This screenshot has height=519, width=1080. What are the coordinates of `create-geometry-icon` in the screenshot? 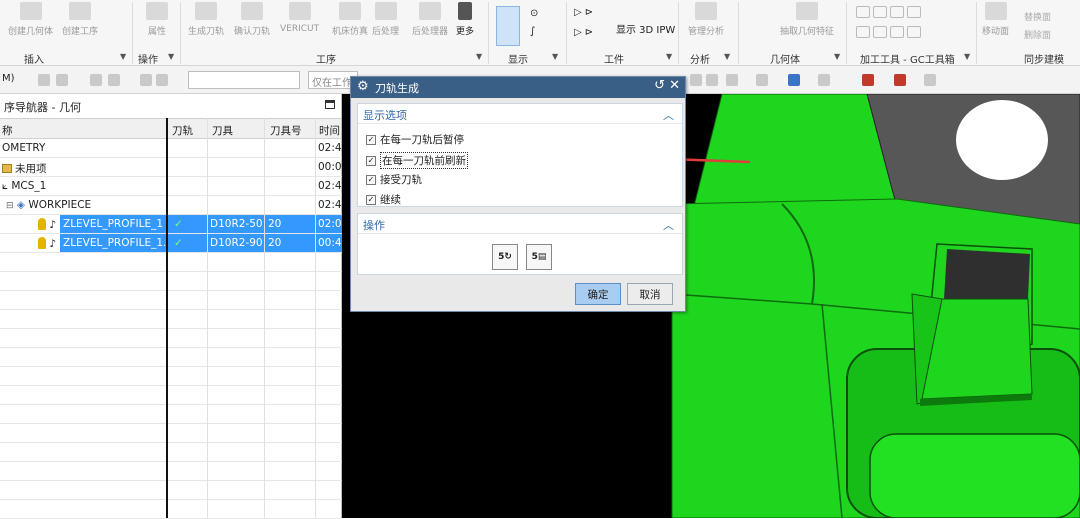 It's located at (30, 11).